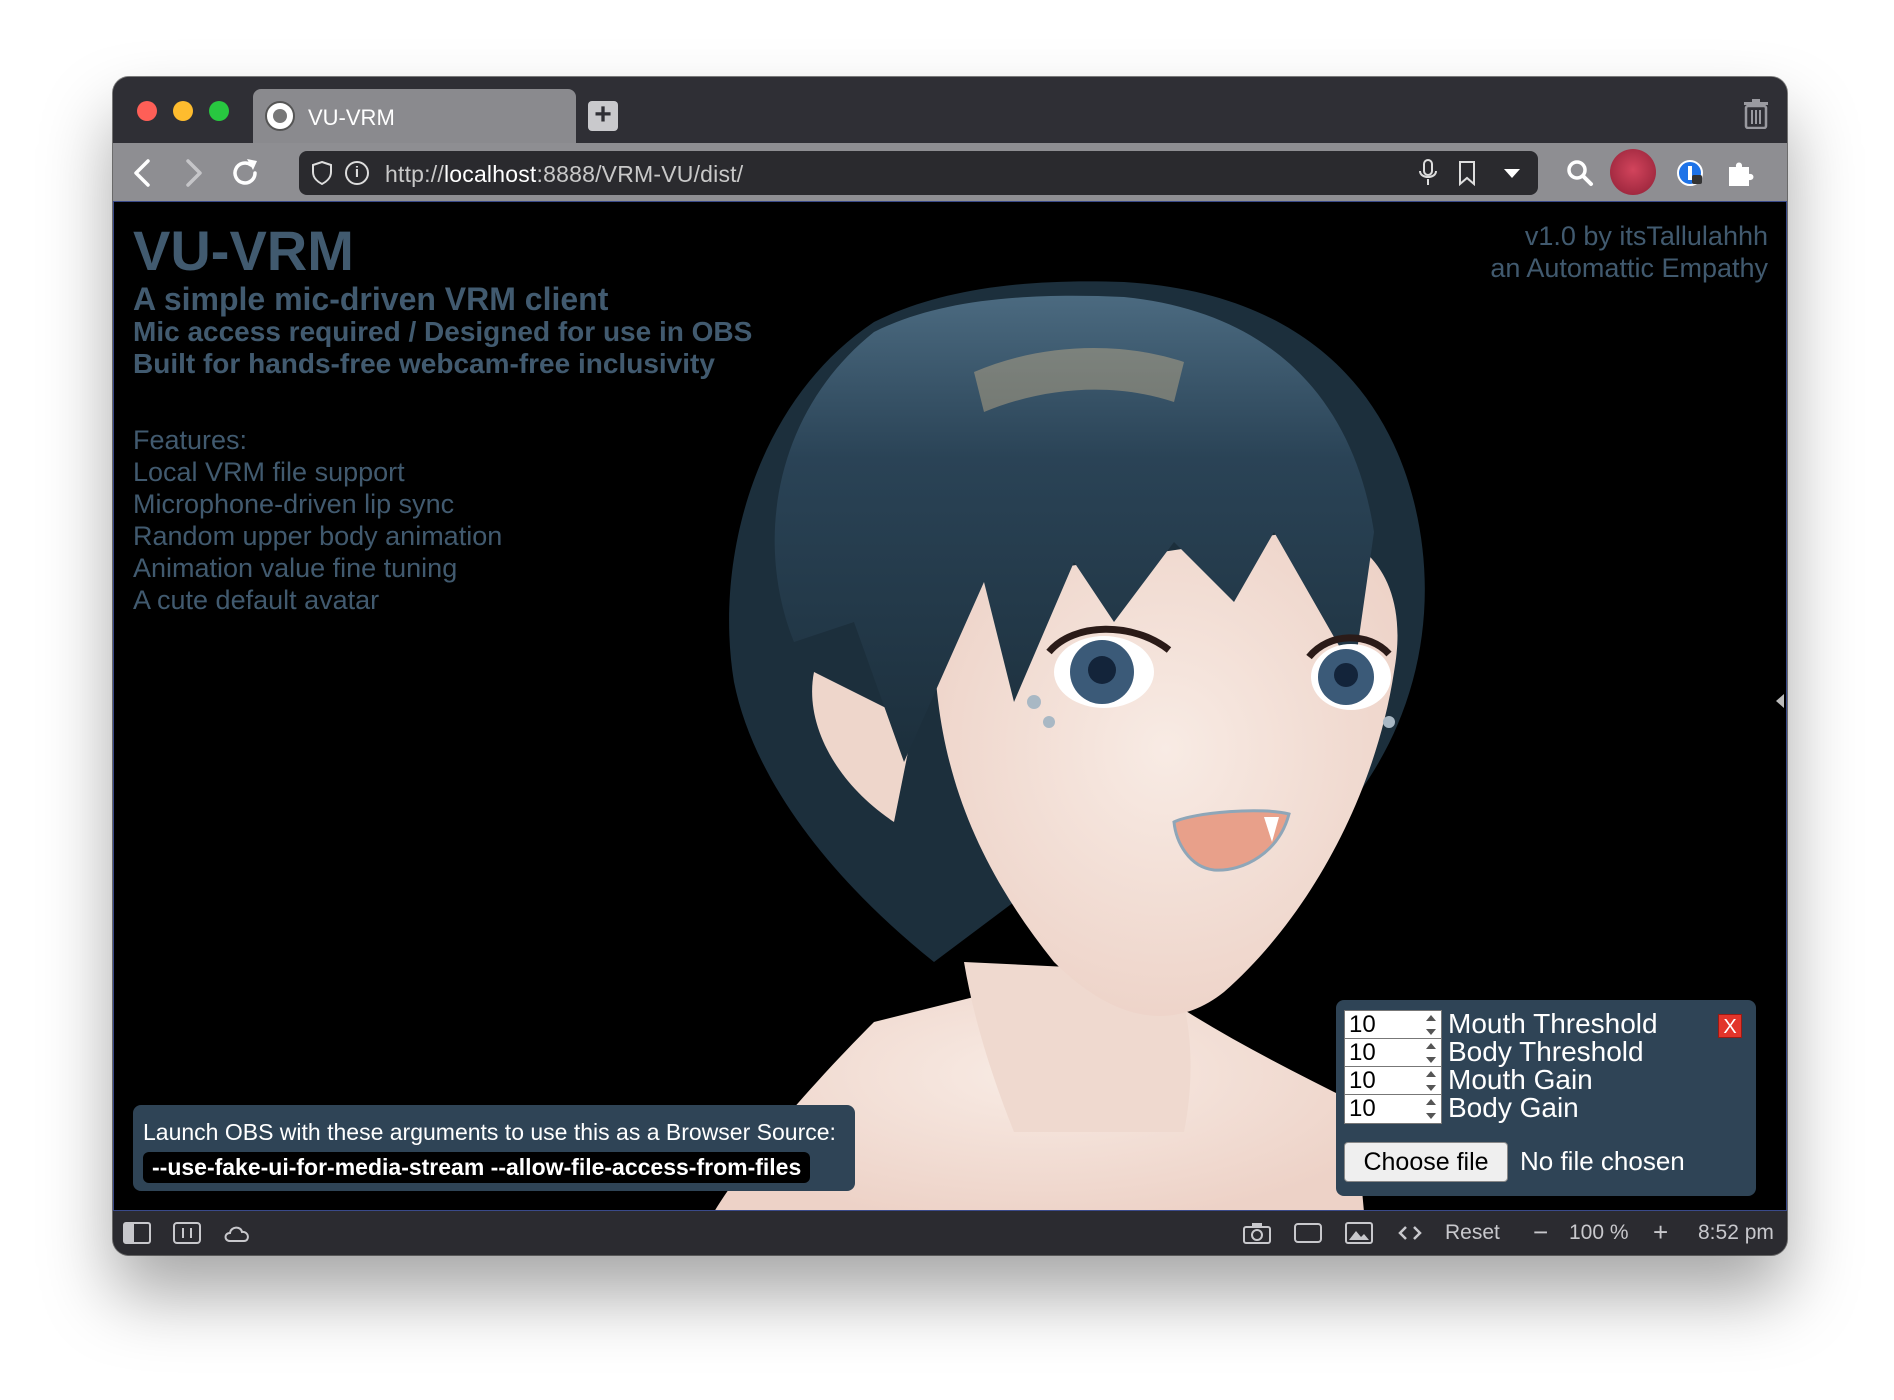  Describe the element at coordinates (1736, 1232) in the screenshot. I see `clock-time: 8:52 pm` at that location.